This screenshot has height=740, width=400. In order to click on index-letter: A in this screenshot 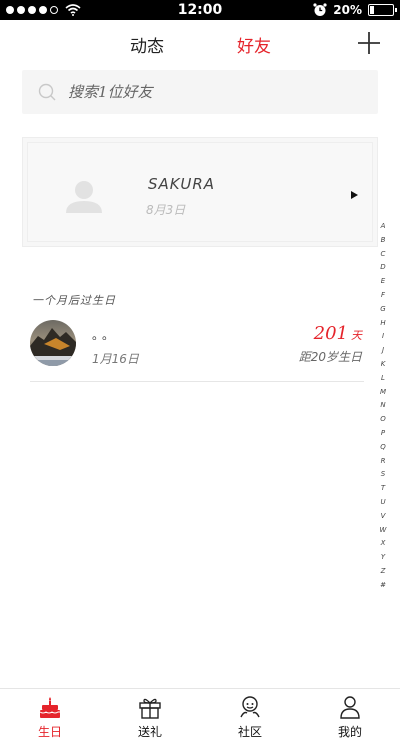, I will do `click(383, 227)`.